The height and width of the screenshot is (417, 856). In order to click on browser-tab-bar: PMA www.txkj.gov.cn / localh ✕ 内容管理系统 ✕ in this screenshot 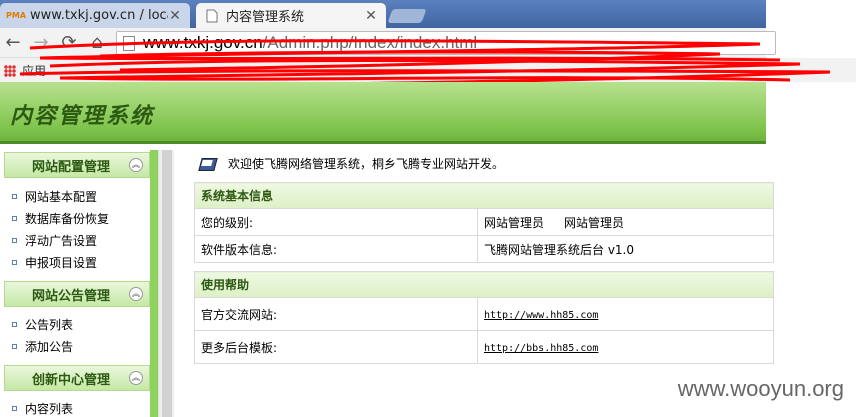, I will do `click(383, 14)`.